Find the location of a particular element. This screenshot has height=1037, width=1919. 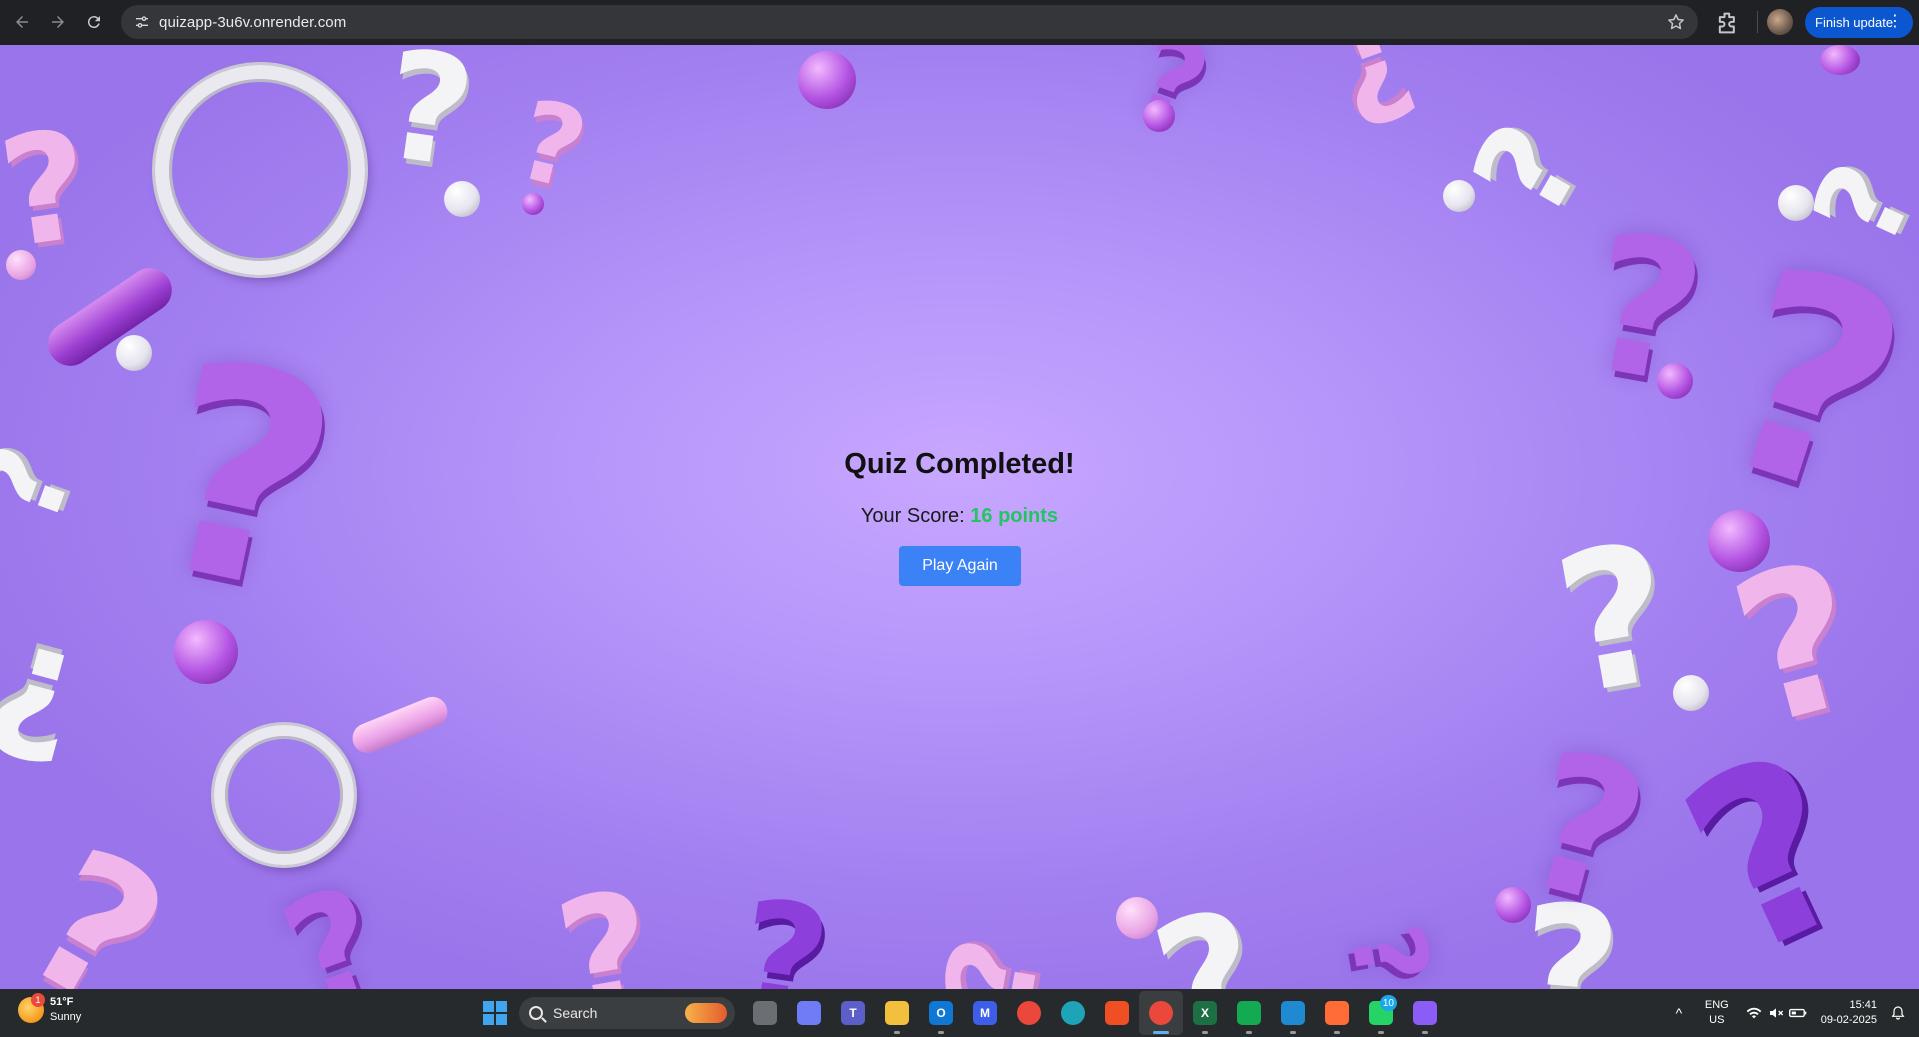

postman-icon is located at coordinates (1337, 1013).